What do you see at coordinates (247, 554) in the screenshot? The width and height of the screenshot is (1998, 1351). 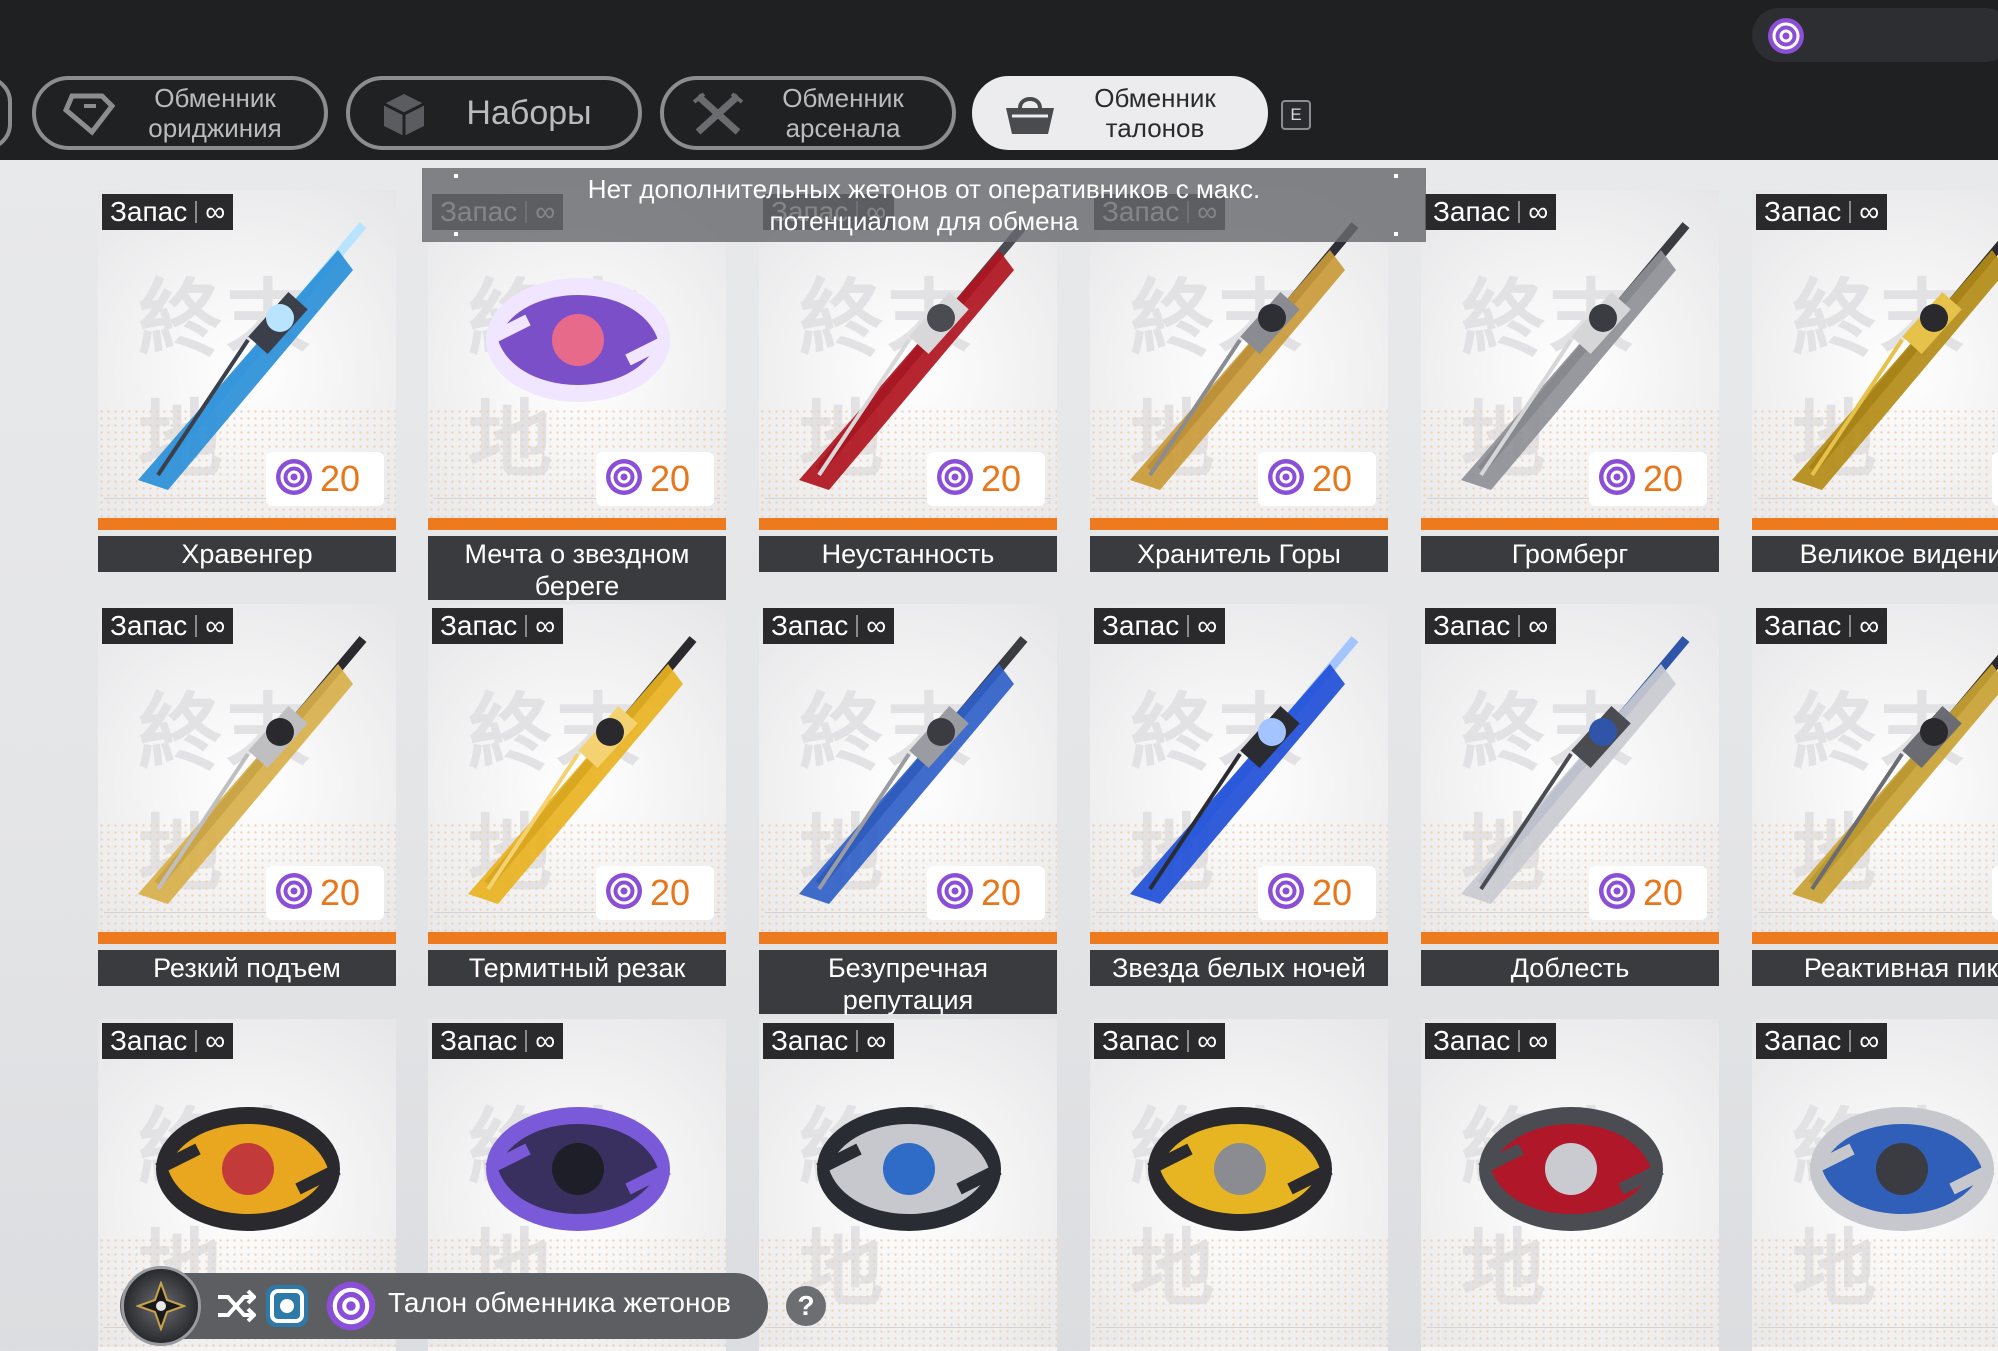 I see `item-name: Хравенгер` at bounding box center [247, 554].